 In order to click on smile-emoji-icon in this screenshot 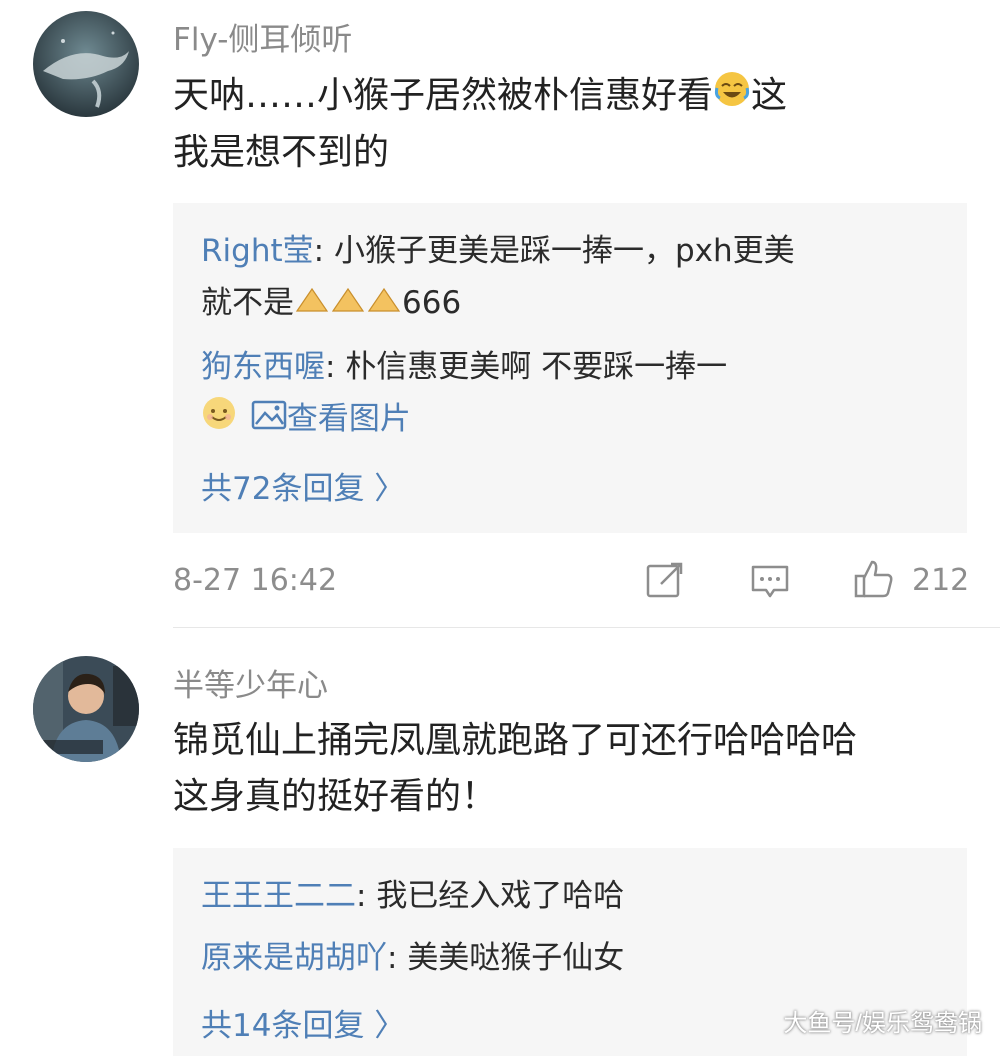, I will do `click(219, 421)`.